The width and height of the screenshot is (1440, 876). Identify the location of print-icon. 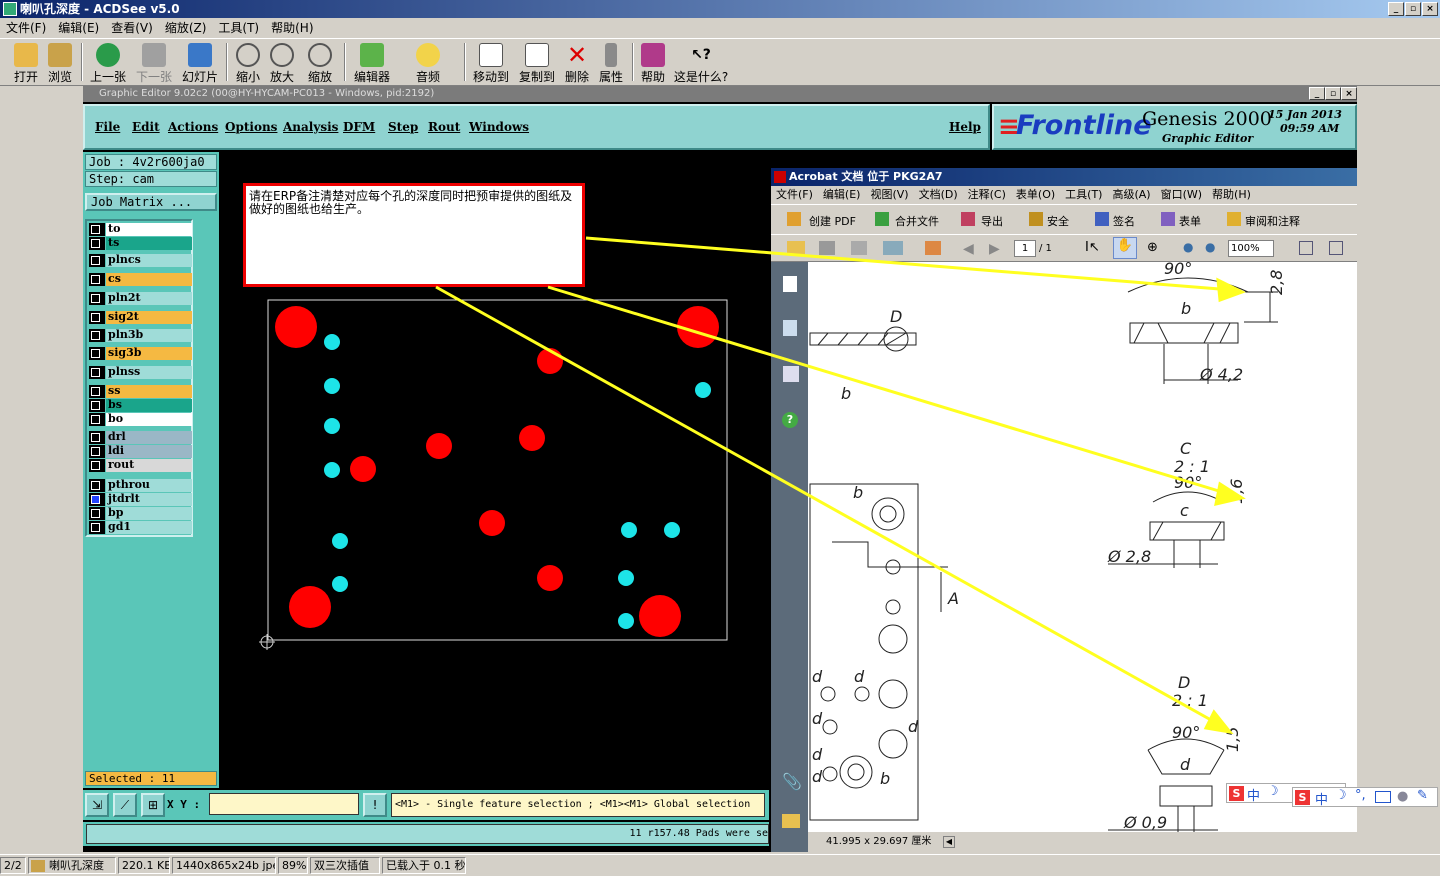
(827, 248).